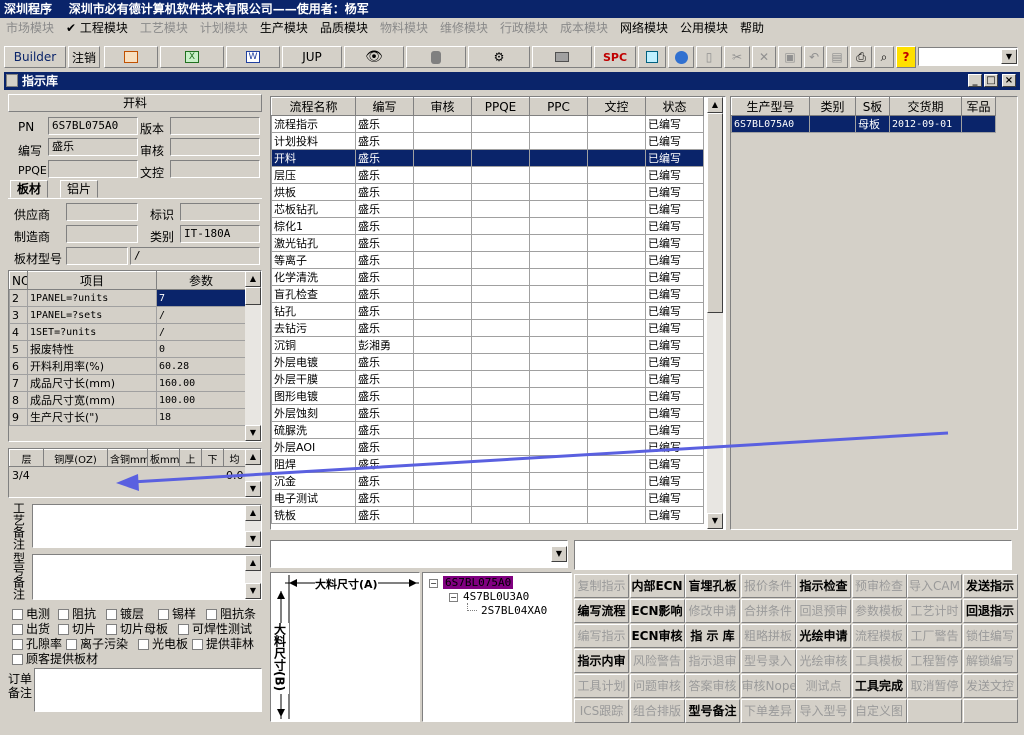  Describe the element at coordinates (487, 311) in the screenshot. I see `flow-row: 钻孔 盛乐 已编写` at that location.